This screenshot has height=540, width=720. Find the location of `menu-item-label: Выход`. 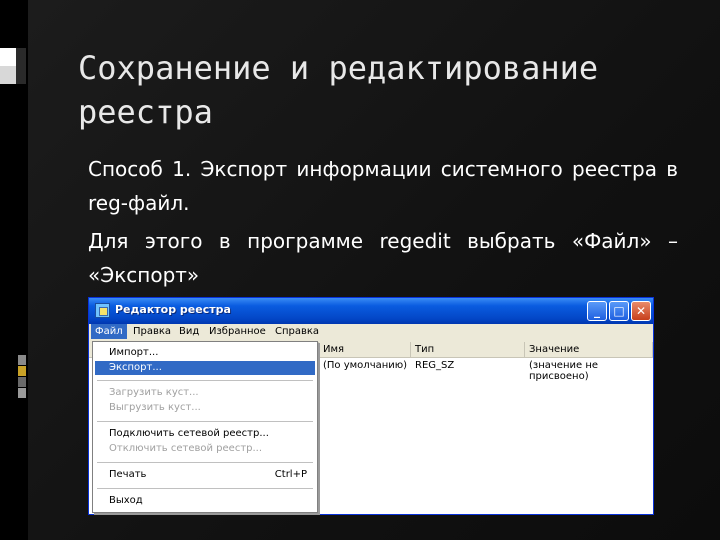

menu-item-label: Выход is located at coordinates (126, 500).